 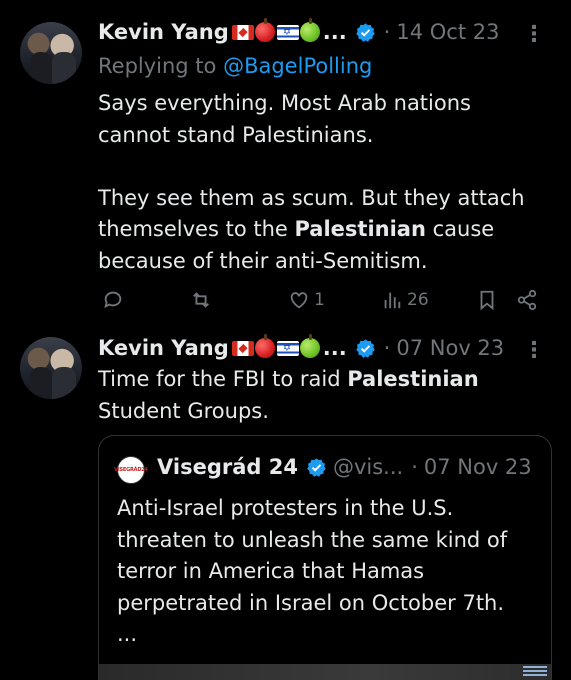 I want to click on text-line: They see them as scum. But they attach, so click(x=311, y=197).